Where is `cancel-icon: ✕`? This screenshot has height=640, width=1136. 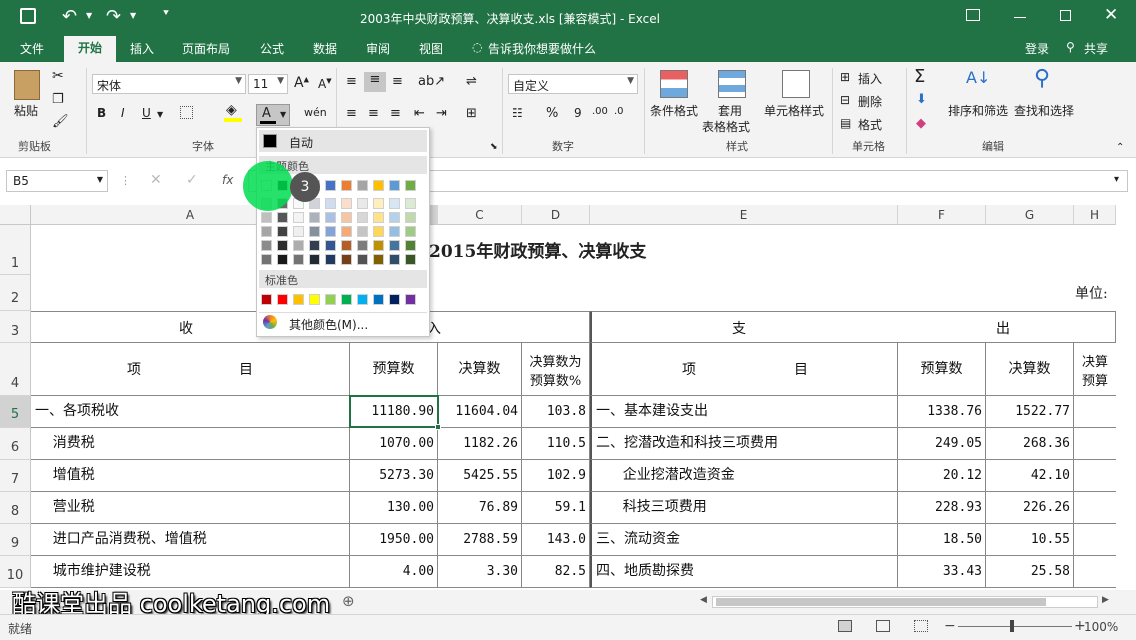 cancel-icon: ✕ is located at coordinates (156, 180).